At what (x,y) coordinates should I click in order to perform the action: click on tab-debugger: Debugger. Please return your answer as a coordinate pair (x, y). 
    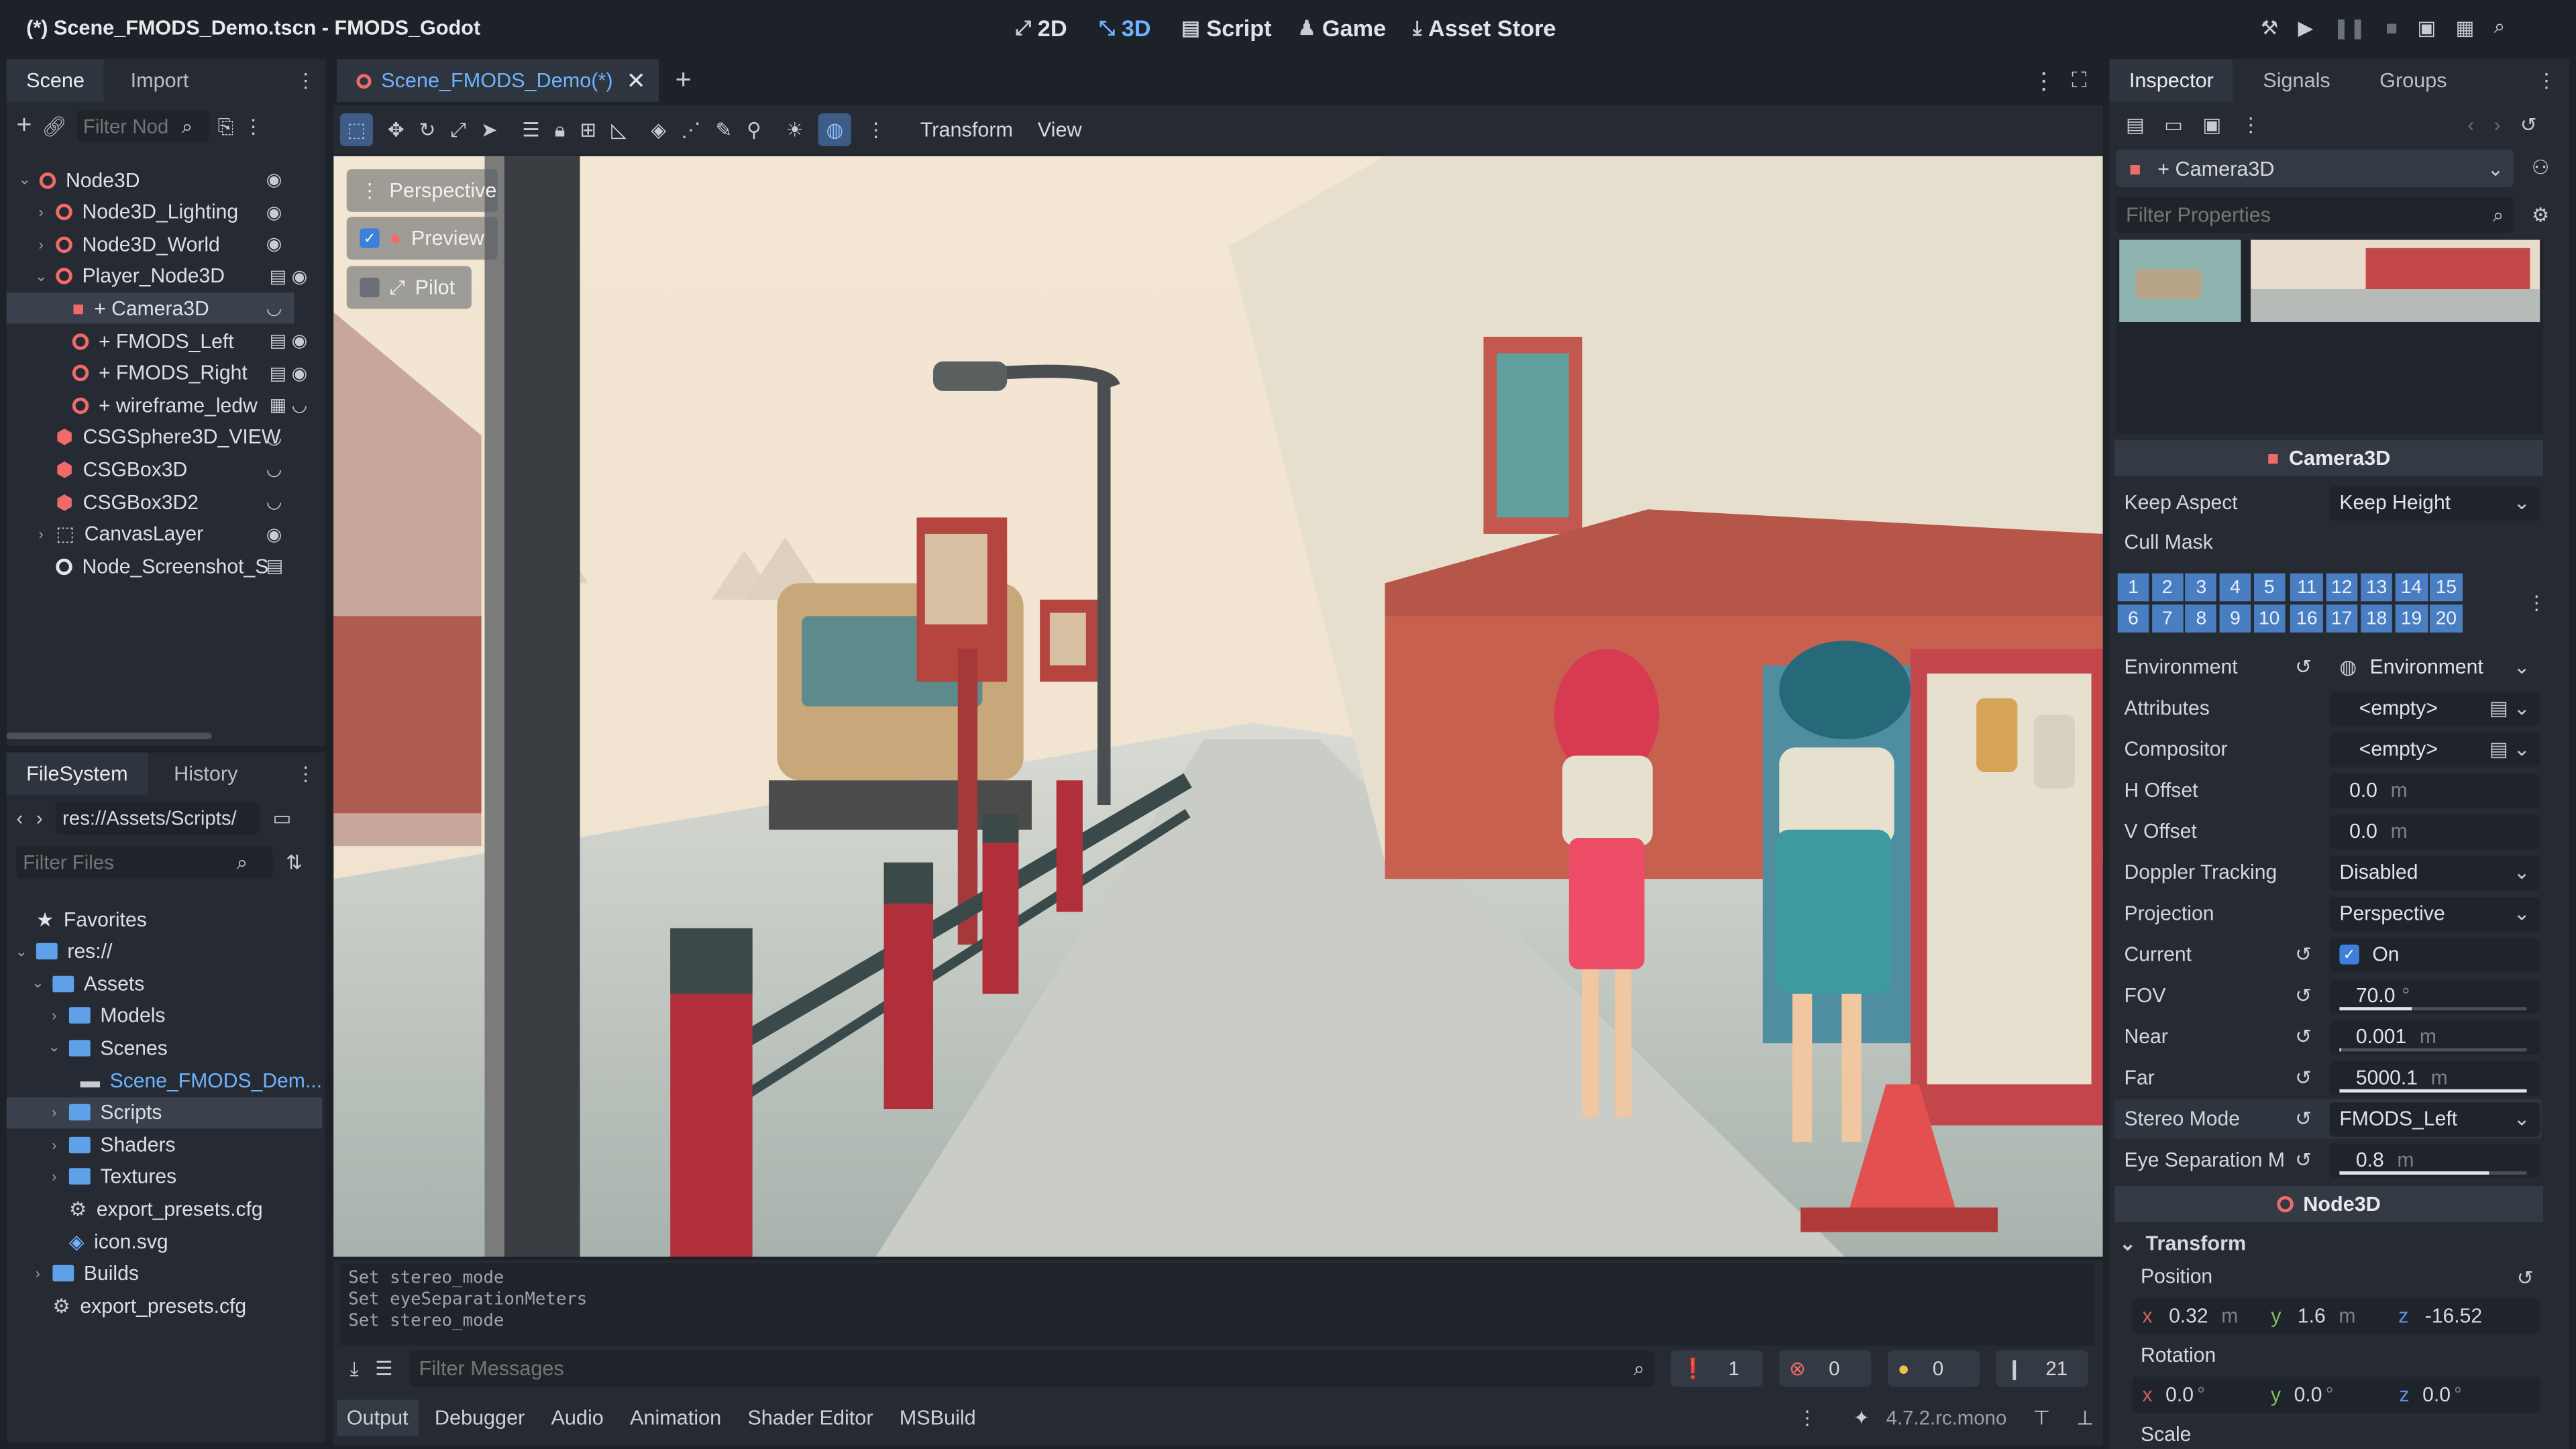
    Looking at the image, I should click on (480, 1418).